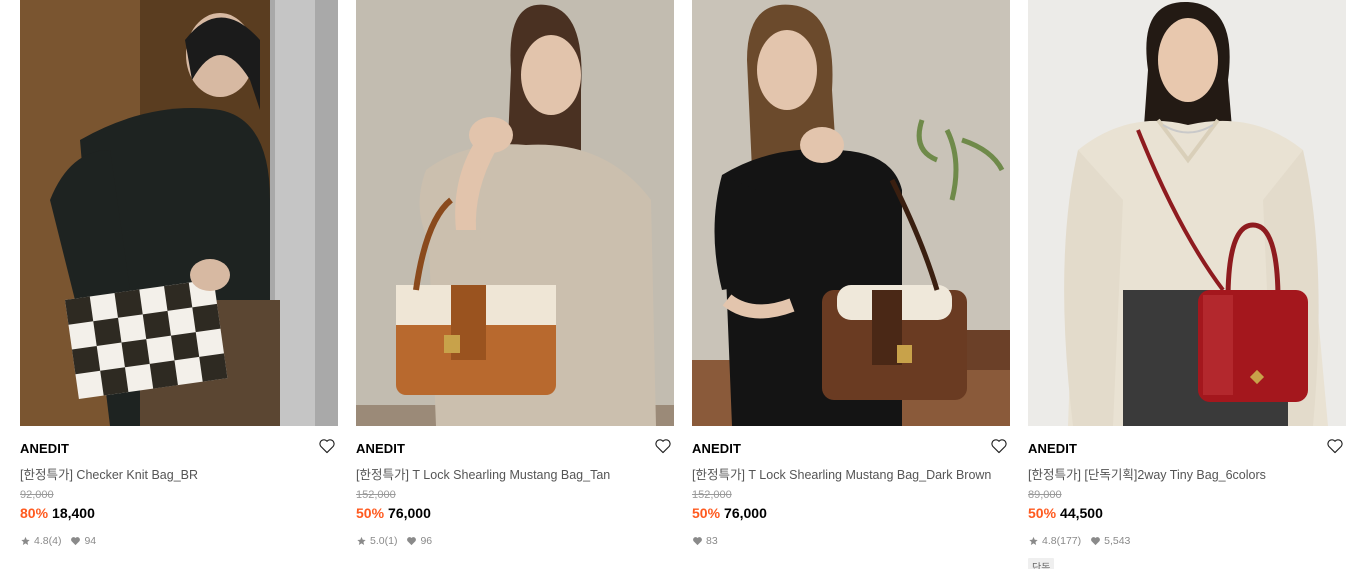 The height and width of the screenshot is (569, 1354). Describe the element at coordinates (419, 541) in the screenshot. I see `likes: 96` at that location.